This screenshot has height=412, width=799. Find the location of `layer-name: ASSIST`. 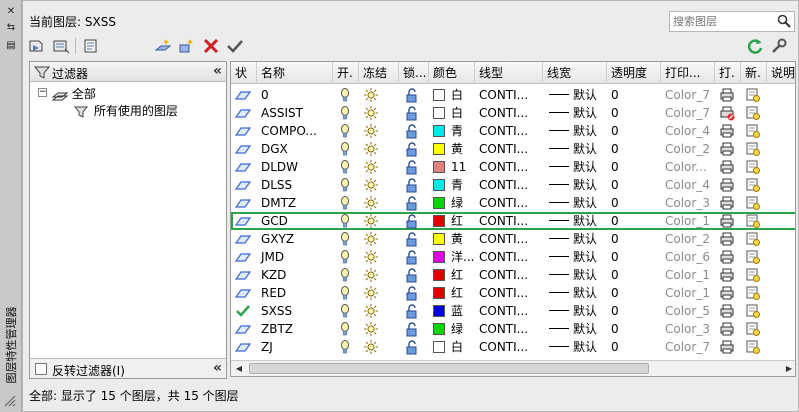

layer-name: ASSIST is located at coordinates (295, 113).